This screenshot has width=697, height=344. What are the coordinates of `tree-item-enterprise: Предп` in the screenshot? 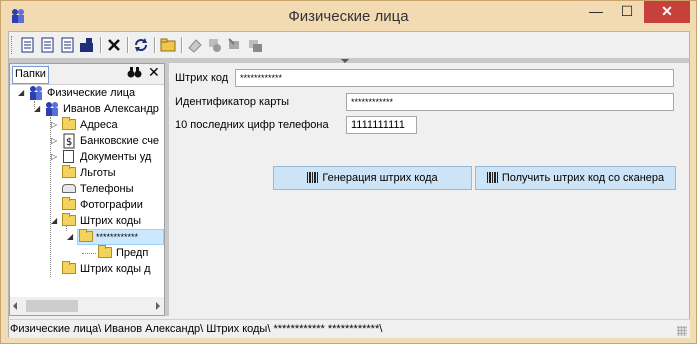 It's located at (87, 253).